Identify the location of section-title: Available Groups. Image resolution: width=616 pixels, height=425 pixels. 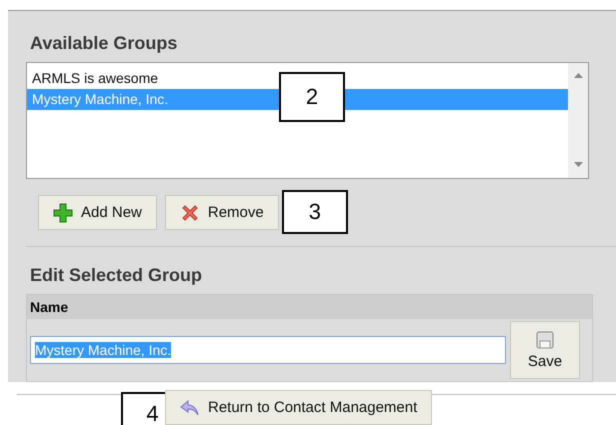
(104, 43).